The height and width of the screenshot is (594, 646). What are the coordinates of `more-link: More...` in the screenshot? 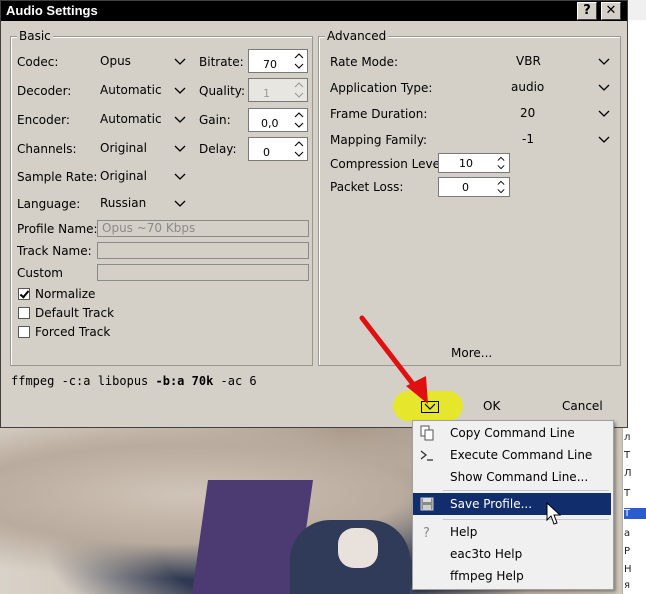 It's located at (471, 353).